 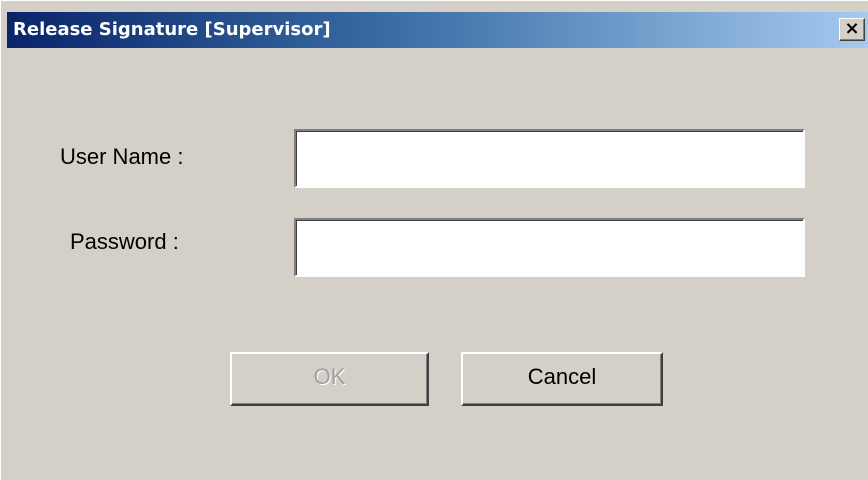 What do you see at coordinates (562, 376) in the screenshot?
I see `cancel-button-label: Cancel` at bounding box center [562, 376].